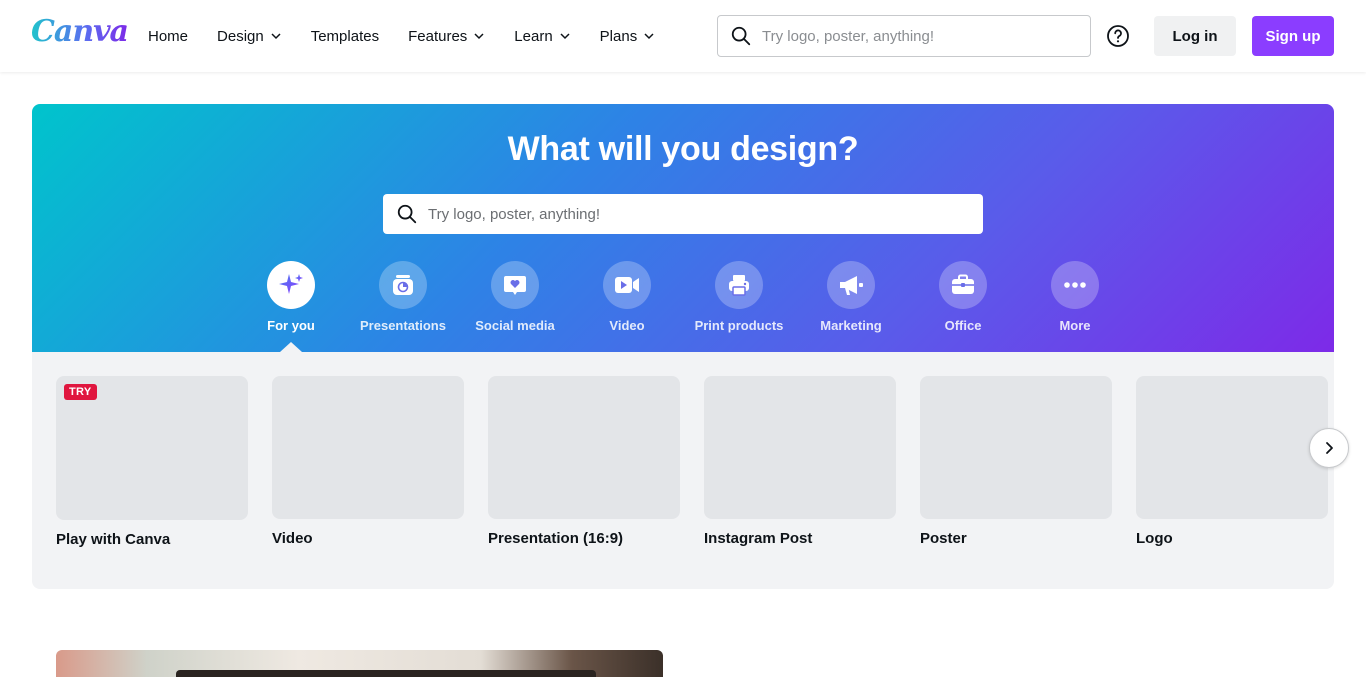 This screenshot has width=1366, height=677. What do you see at coordinates (152, 448) in the screenshot?
I see `design-thumbnail: TRY` at bounding box center [152, 448].